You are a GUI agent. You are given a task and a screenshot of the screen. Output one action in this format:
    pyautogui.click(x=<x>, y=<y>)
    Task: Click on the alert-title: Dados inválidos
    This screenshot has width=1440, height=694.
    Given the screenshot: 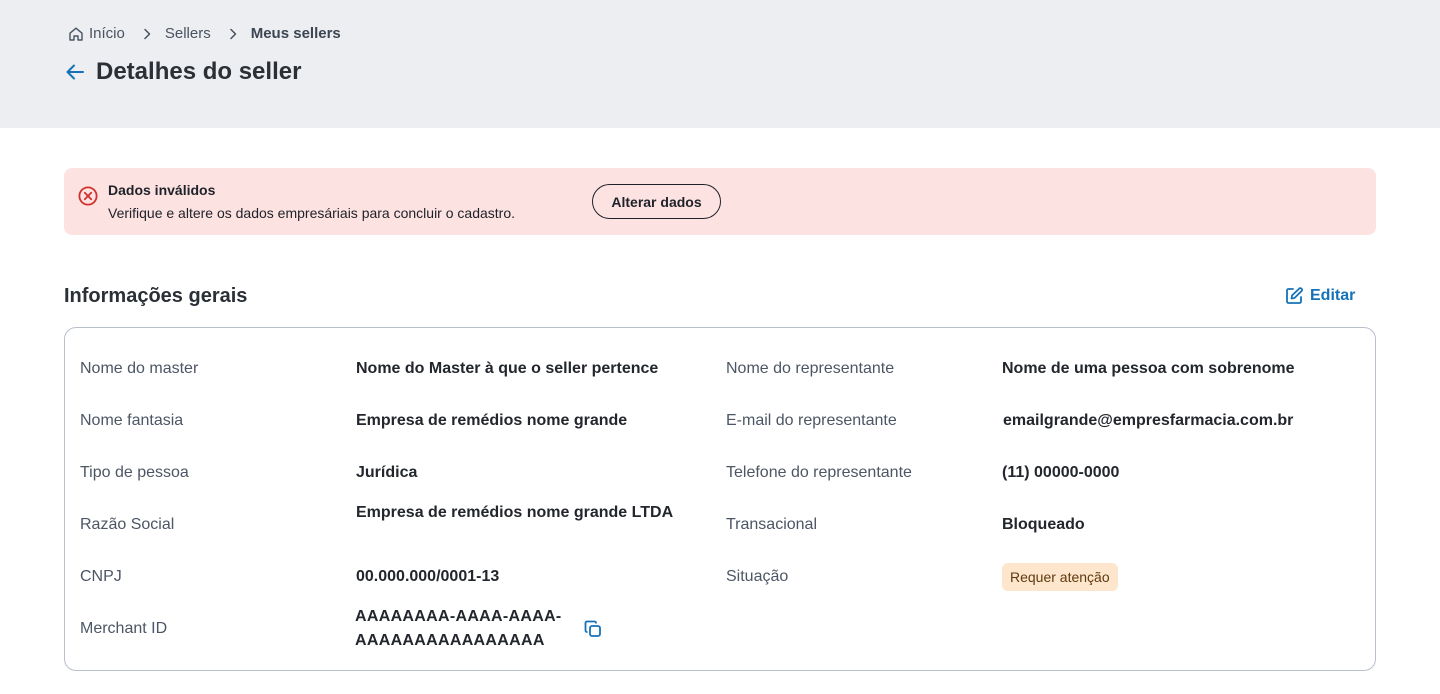 What is the action you would take?
    pyautogui.click(x=162, y=190)
    